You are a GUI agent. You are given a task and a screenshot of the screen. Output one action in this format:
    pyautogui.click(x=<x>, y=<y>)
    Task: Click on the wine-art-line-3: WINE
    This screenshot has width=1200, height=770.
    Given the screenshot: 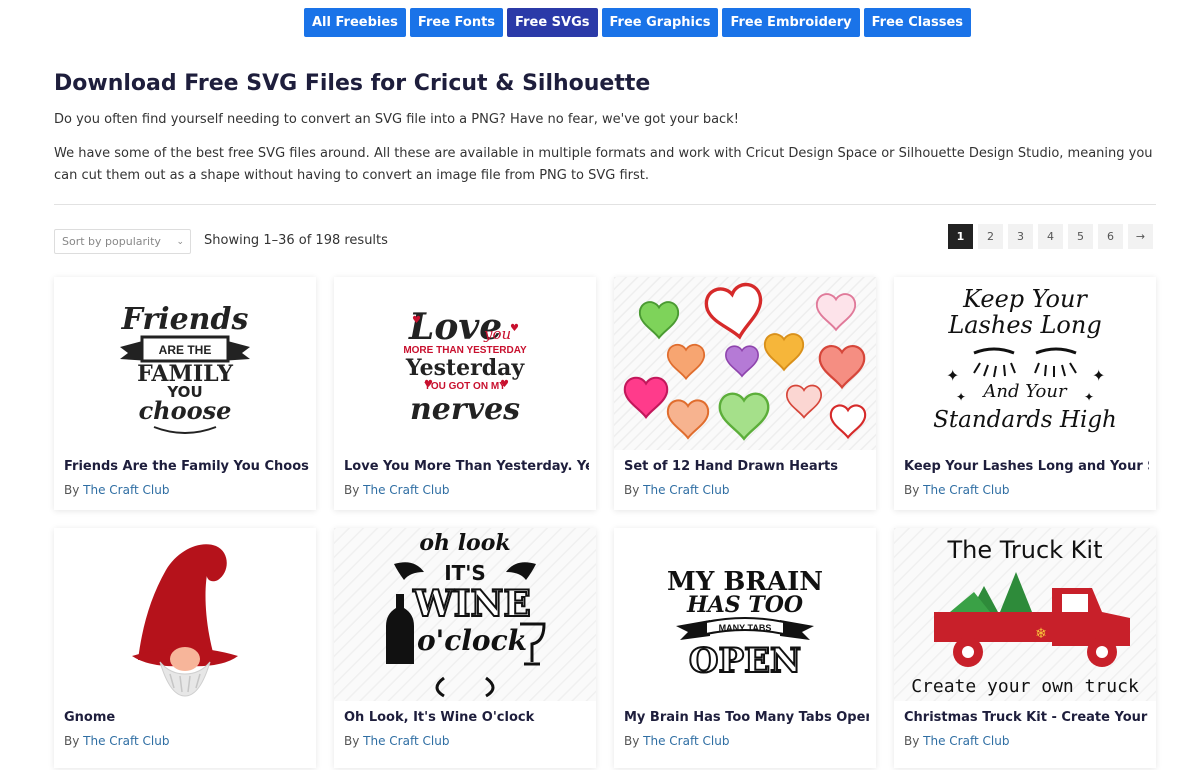 What is the action you would take?
    pyautogui.click(x=471, y=604)
    